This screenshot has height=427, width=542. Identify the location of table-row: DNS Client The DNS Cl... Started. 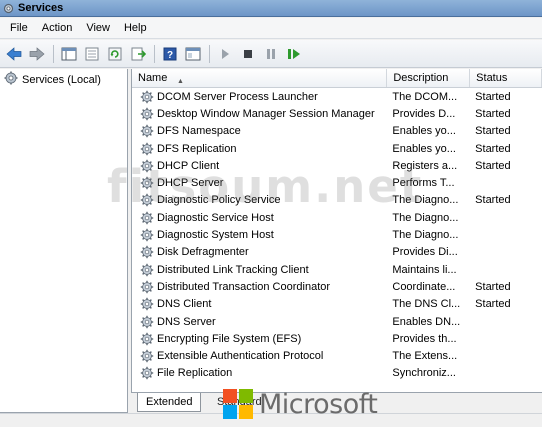
(337, 304).